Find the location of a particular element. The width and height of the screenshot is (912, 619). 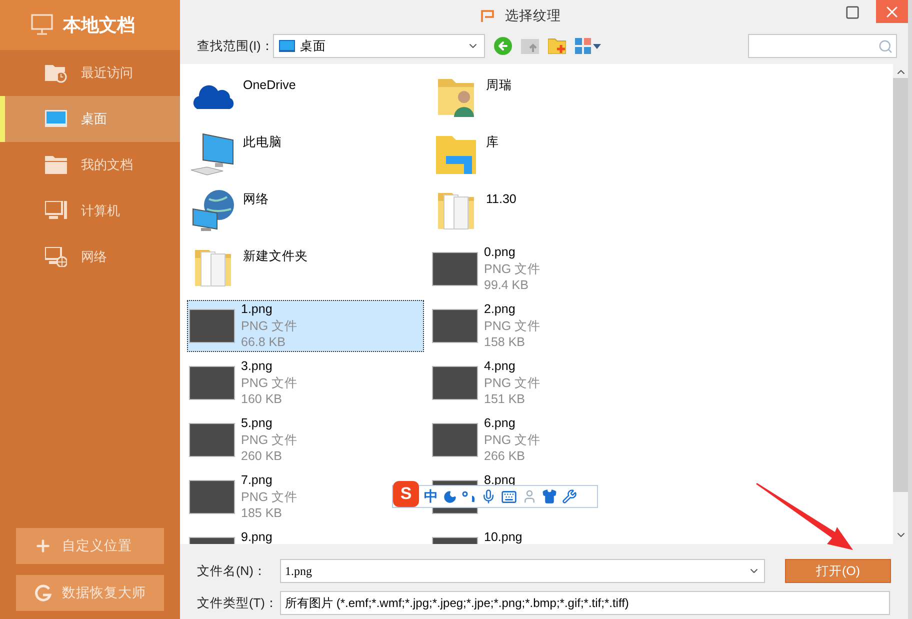

grid-view-icon is located at coordinates (583, 46).